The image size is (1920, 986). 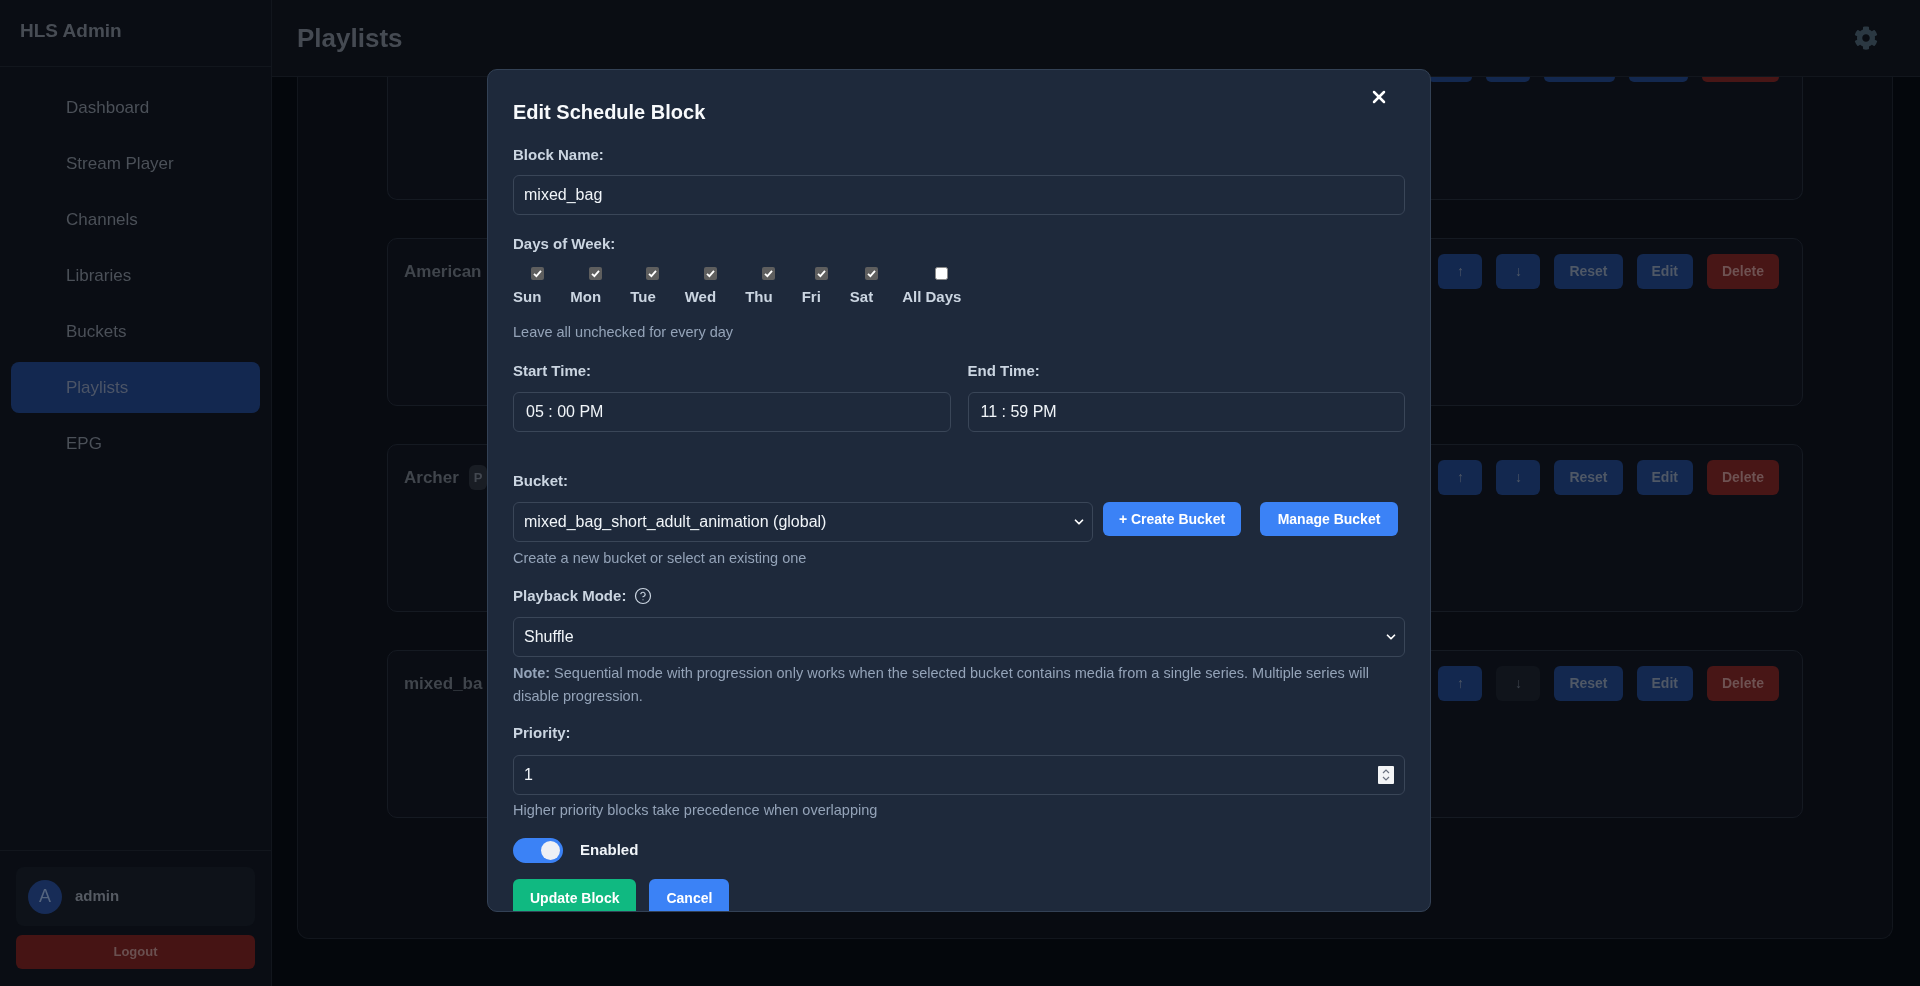 What do you see at coordinates (135, 331) in the screenshot?
I see `nav-item: Buckets` at bounding box center [135, 331].